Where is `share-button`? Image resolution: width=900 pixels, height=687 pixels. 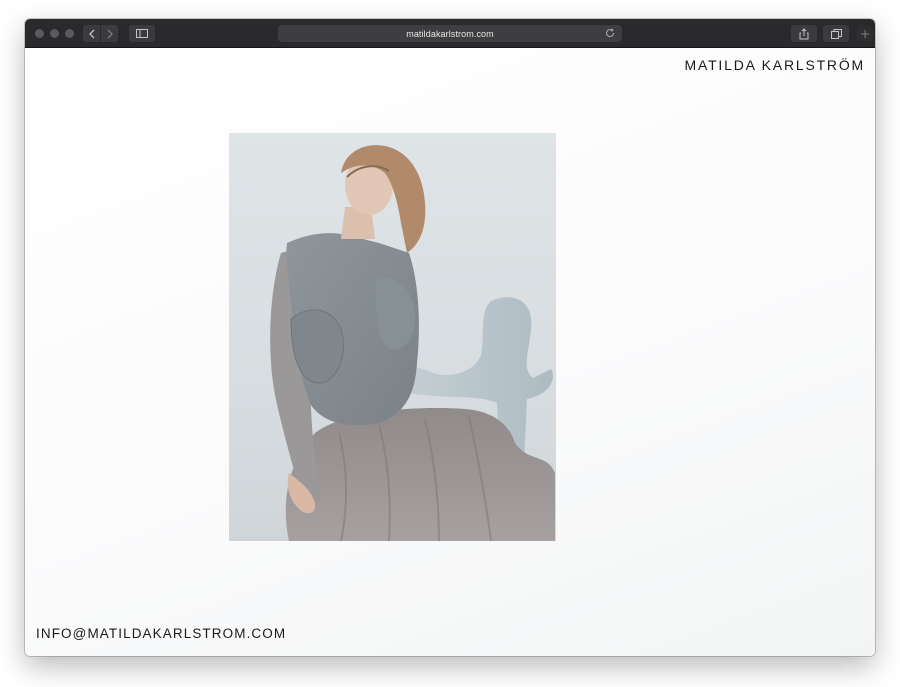
share-button is located at coordinates (804, 33).